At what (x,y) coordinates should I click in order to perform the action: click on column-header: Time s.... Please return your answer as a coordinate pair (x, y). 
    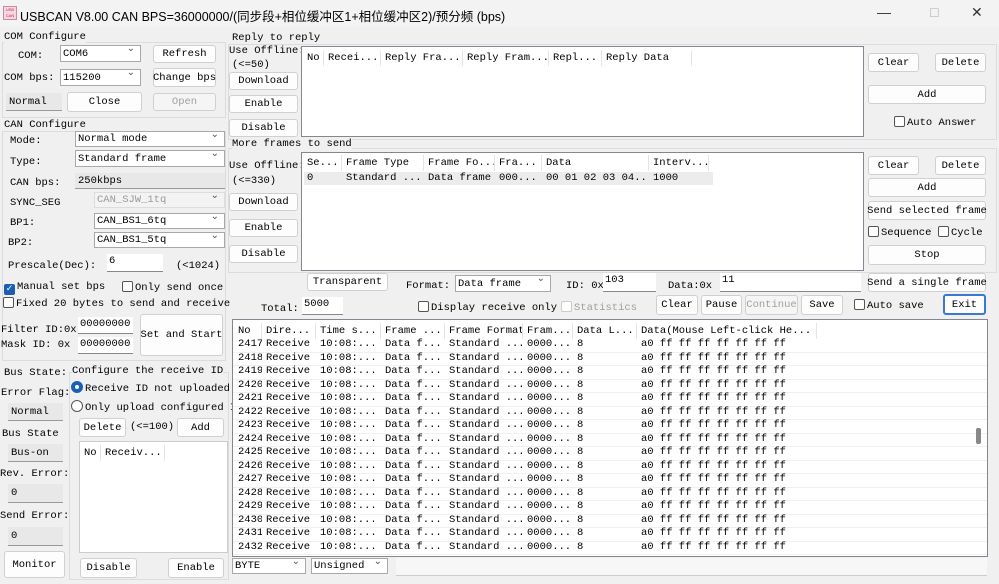
    Looking at the image, I should click on (348, 331).